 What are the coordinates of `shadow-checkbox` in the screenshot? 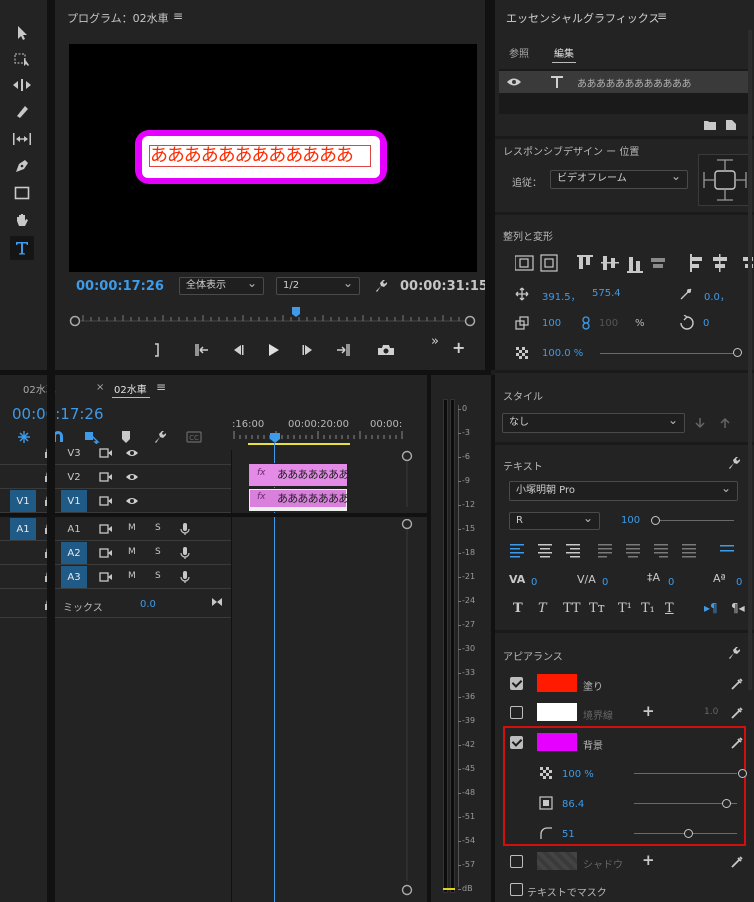 It's located at (516, 861).